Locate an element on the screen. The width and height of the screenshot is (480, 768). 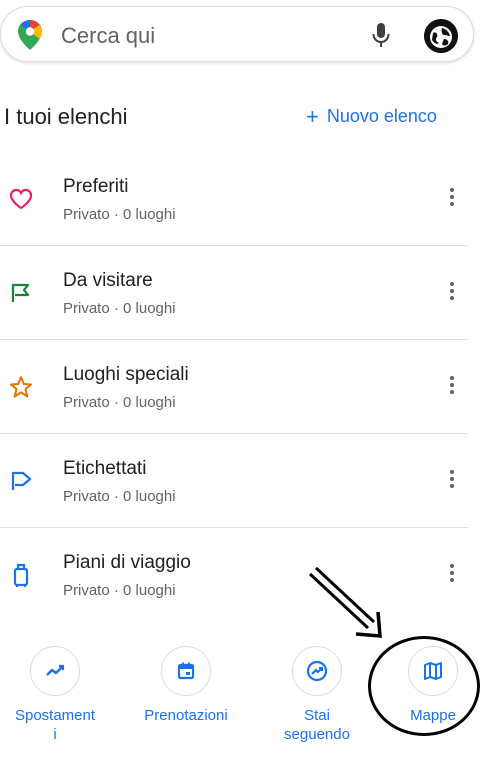
list-name: Preferiti is located at coordinates (96, 186).